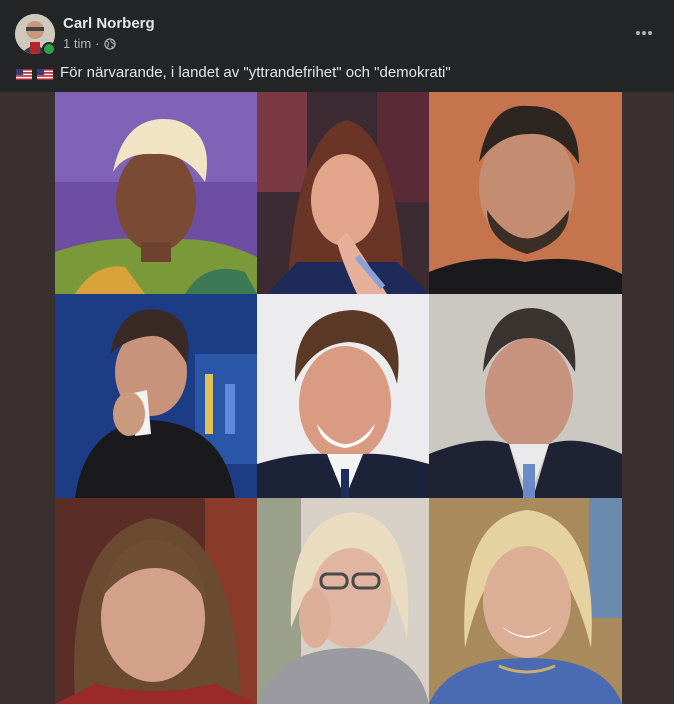 The height and width of the screenshot is (704, 674). I want to click on post-meta: 1 tim ·, so click(89, 43).